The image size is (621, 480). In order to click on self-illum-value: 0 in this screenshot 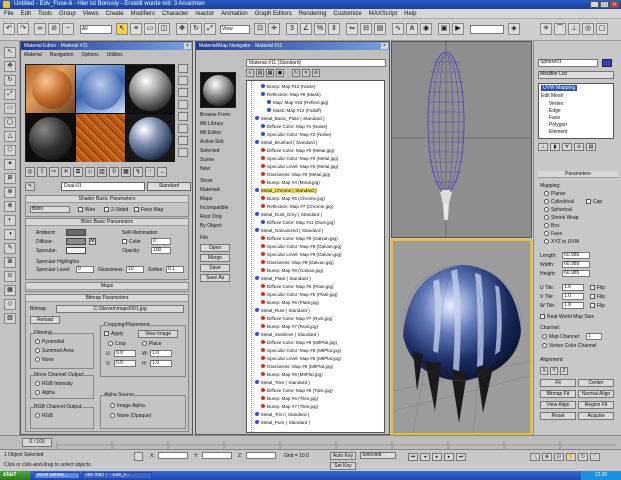, I will do `click(161, 241)`.